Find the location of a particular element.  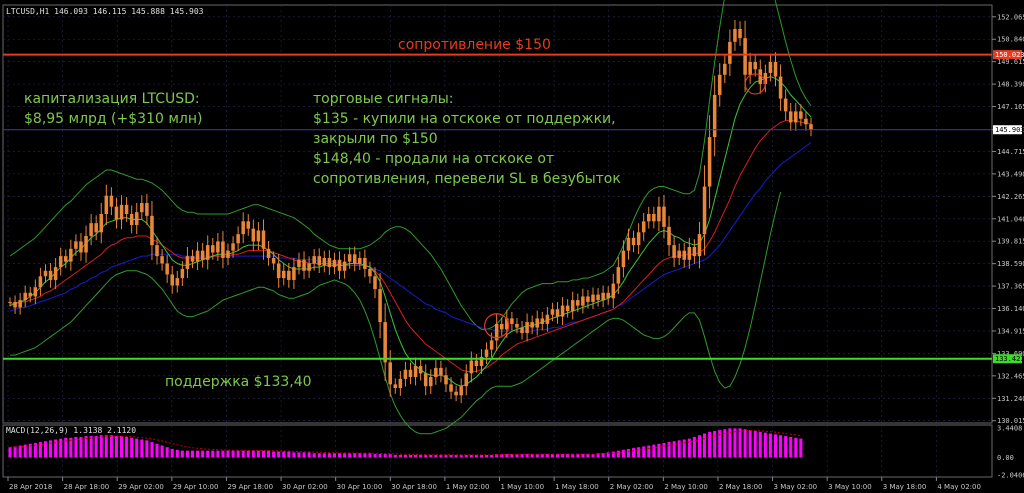

time-tick-label: 3 May 10:00 is located at coordinates (850, 487).